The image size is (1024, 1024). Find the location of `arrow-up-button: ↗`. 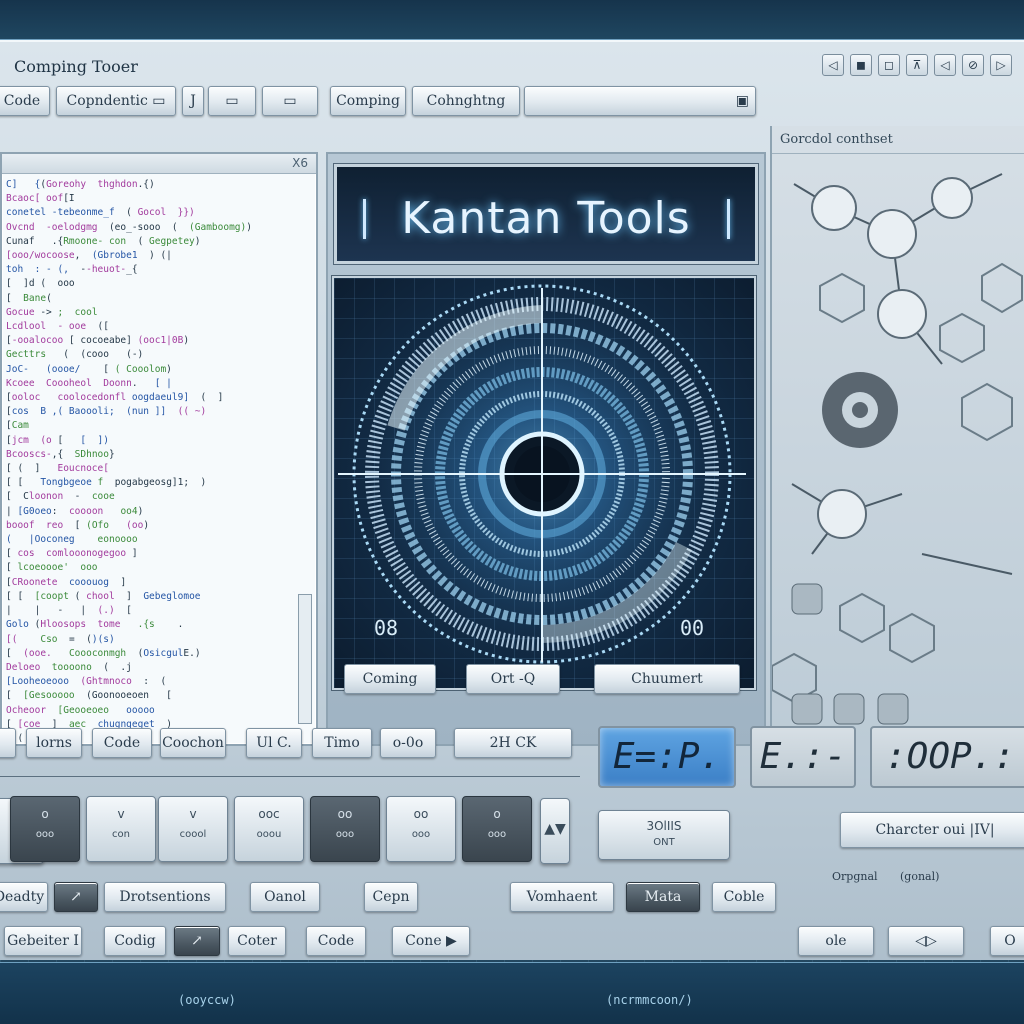

arrow-up-button: ↗ is located at coordinates (76, 897).